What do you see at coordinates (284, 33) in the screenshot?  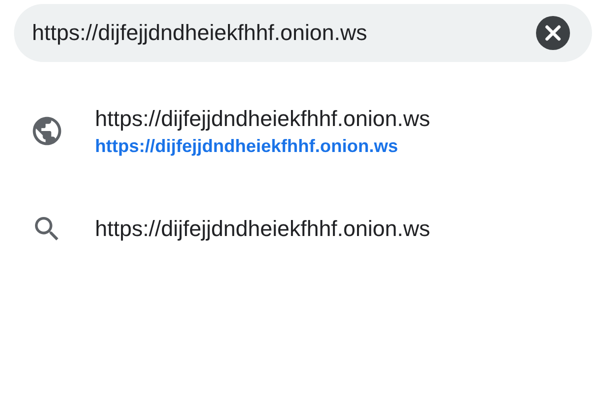 I see `address-input: https://dijfejjdndheiekfhhf.onion.ws` at bounding box center [284, 33].